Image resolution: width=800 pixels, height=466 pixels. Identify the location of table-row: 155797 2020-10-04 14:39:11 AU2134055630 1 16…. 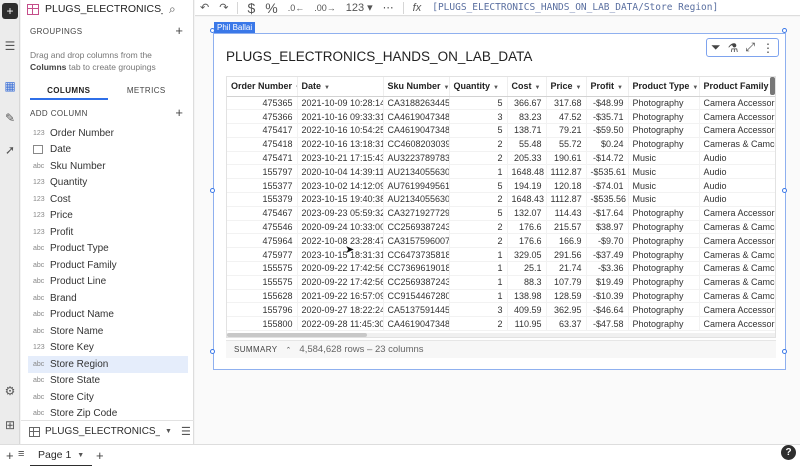
(501, 172).